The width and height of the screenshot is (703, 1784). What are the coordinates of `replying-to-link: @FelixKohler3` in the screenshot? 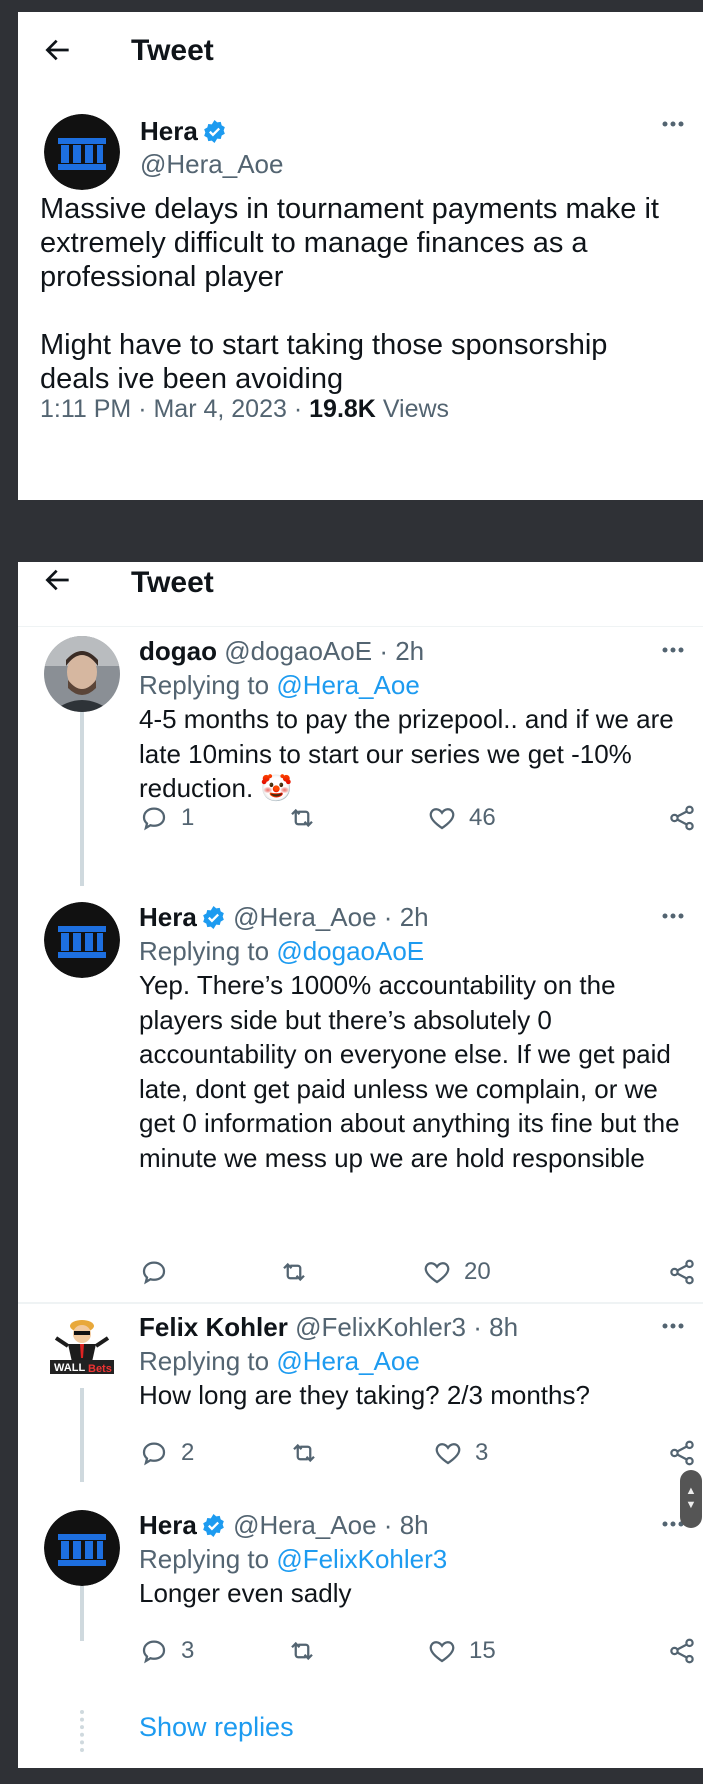 It's located at (361, 1559).